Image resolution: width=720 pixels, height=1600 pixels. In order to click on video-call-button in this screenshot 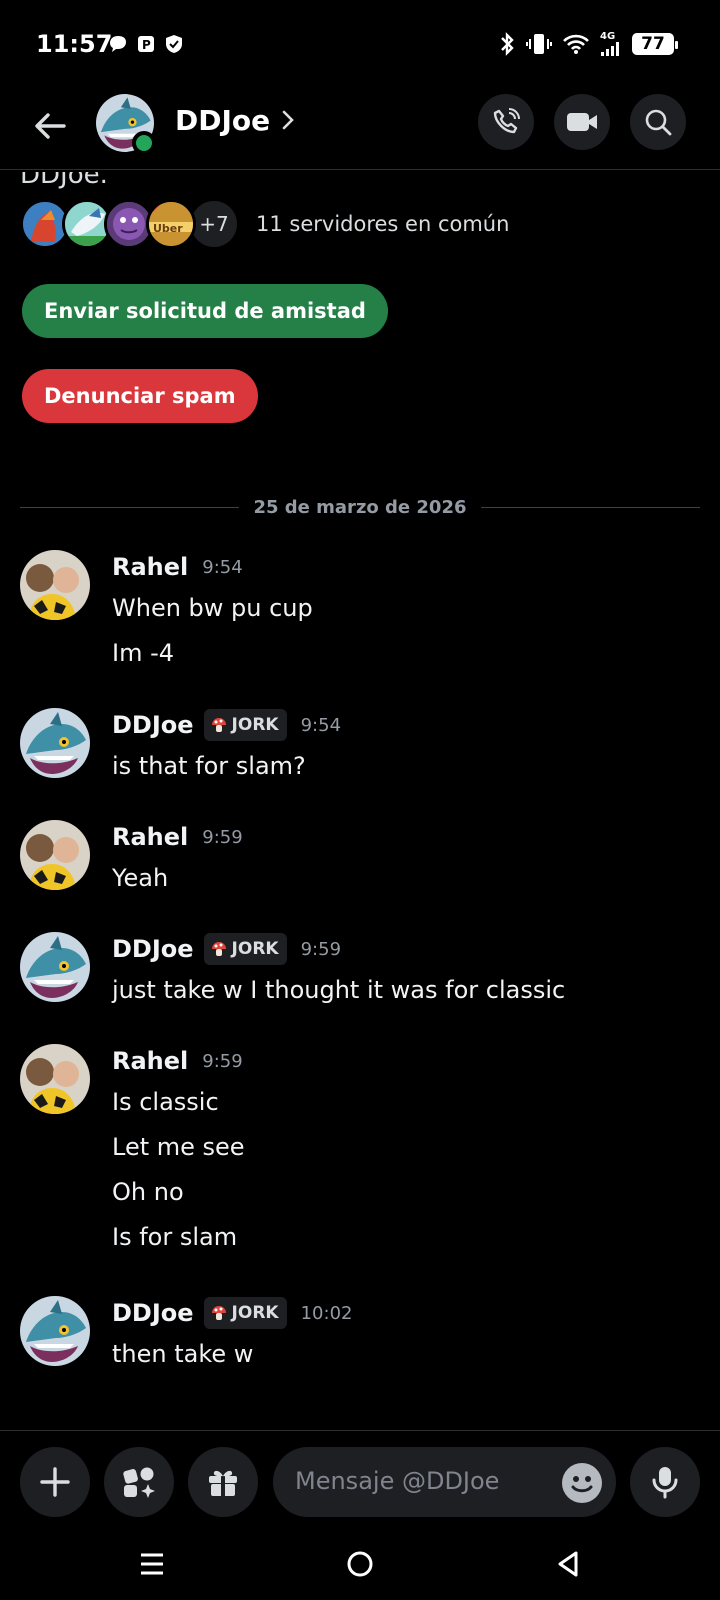, I will do `click(582, 122)`.